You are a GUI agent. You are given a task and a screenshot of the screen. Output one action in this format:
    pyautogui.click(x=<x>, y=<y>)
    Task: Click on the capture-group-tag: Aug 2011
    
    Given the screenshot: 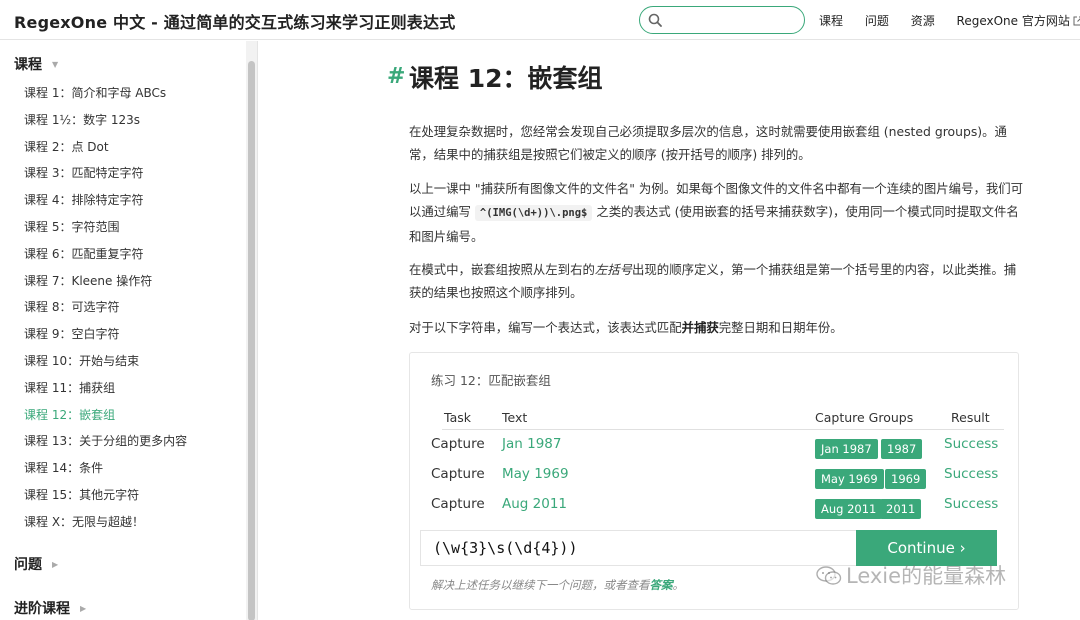 What is the action you would take?
    pyautogui.click(x=849, y=509)
    